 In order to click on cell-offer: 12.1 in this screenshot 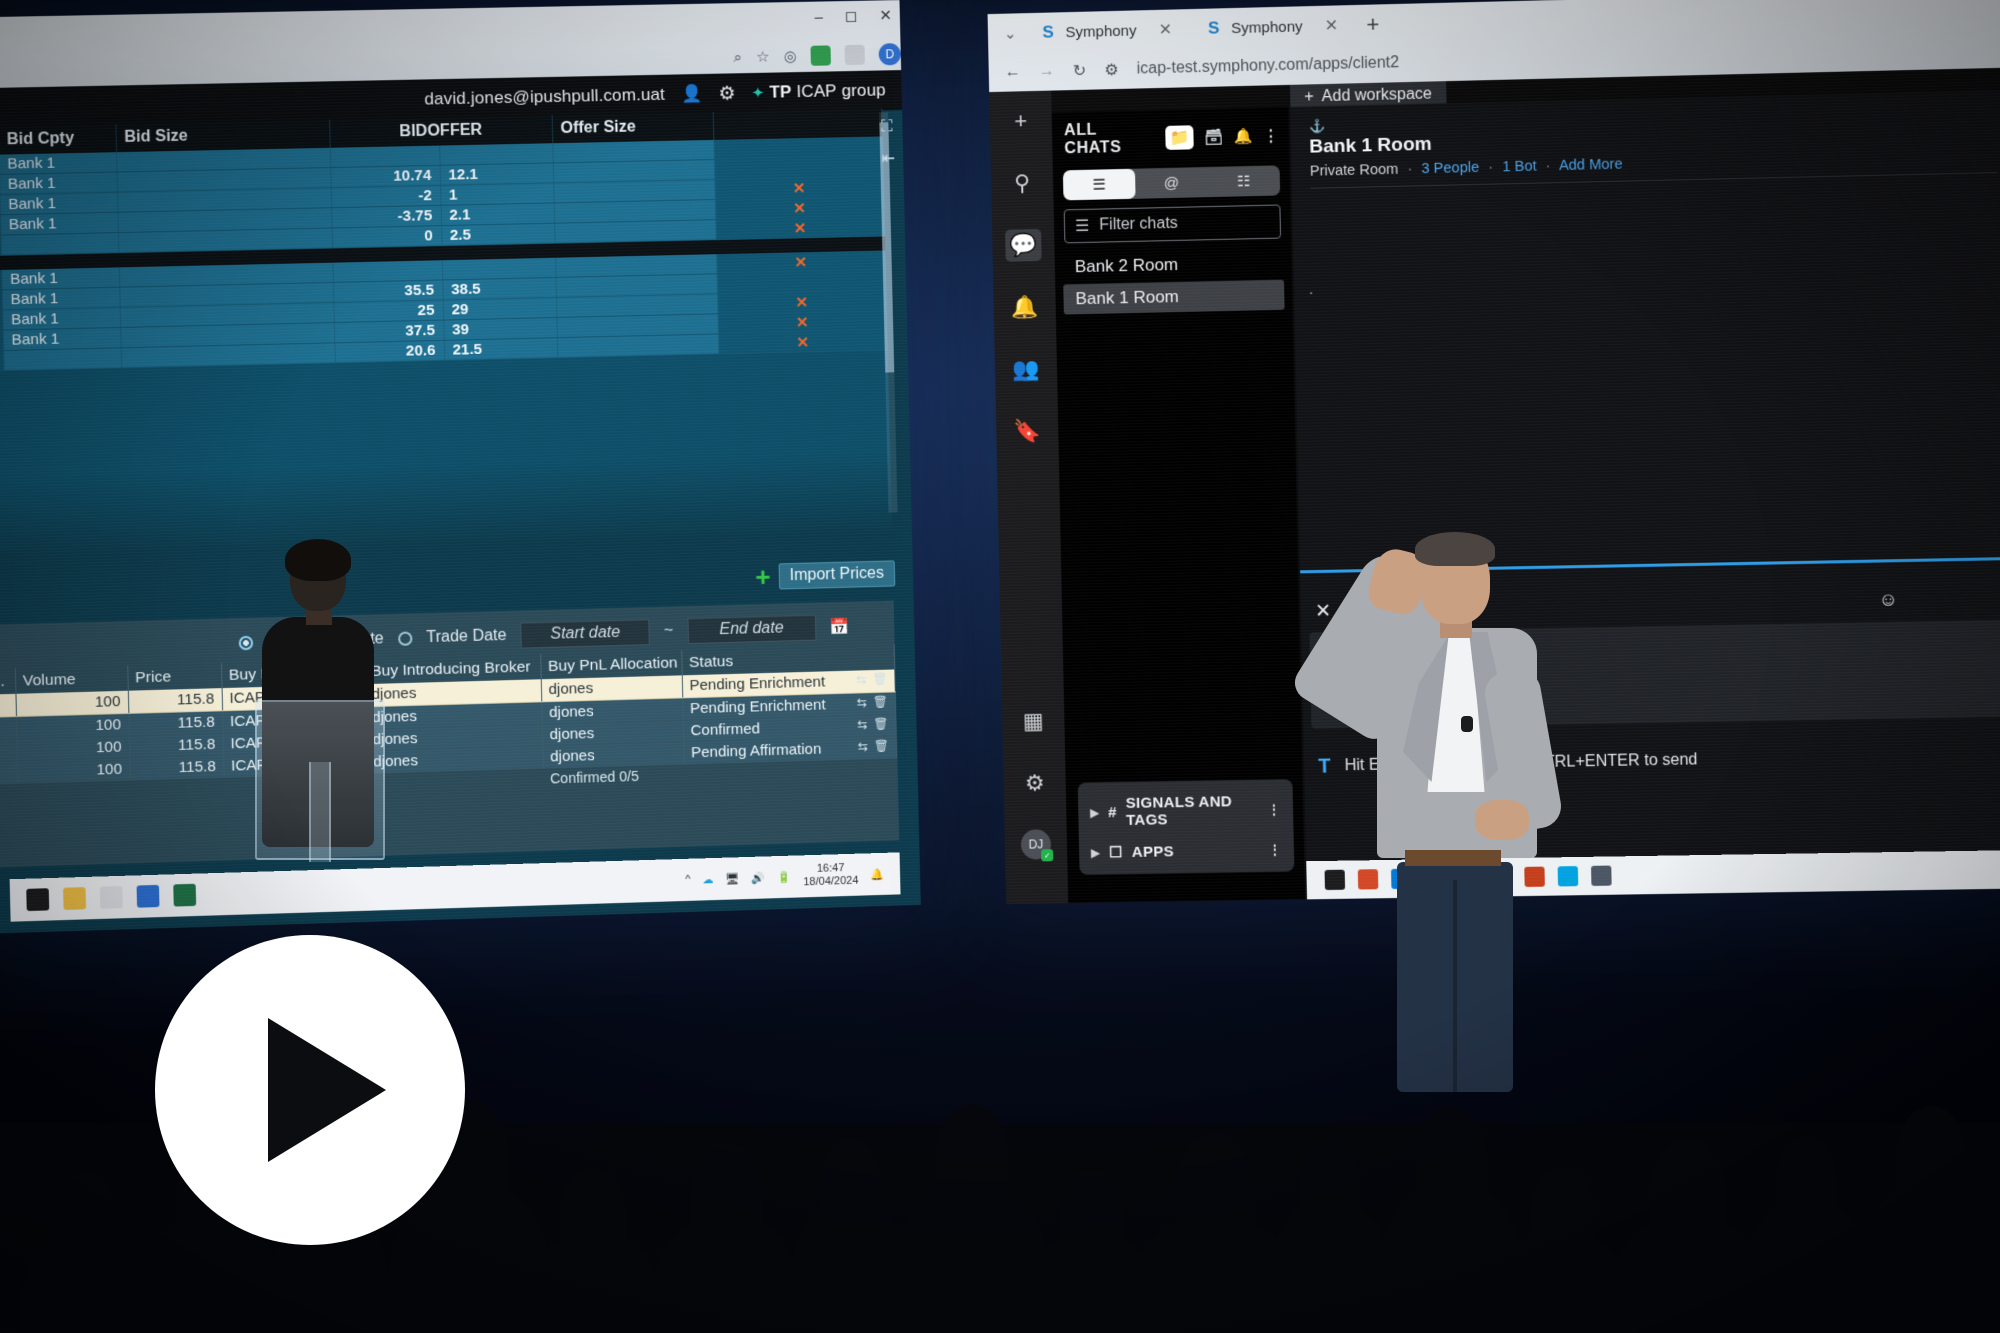, I will do `click(496, 174)`.